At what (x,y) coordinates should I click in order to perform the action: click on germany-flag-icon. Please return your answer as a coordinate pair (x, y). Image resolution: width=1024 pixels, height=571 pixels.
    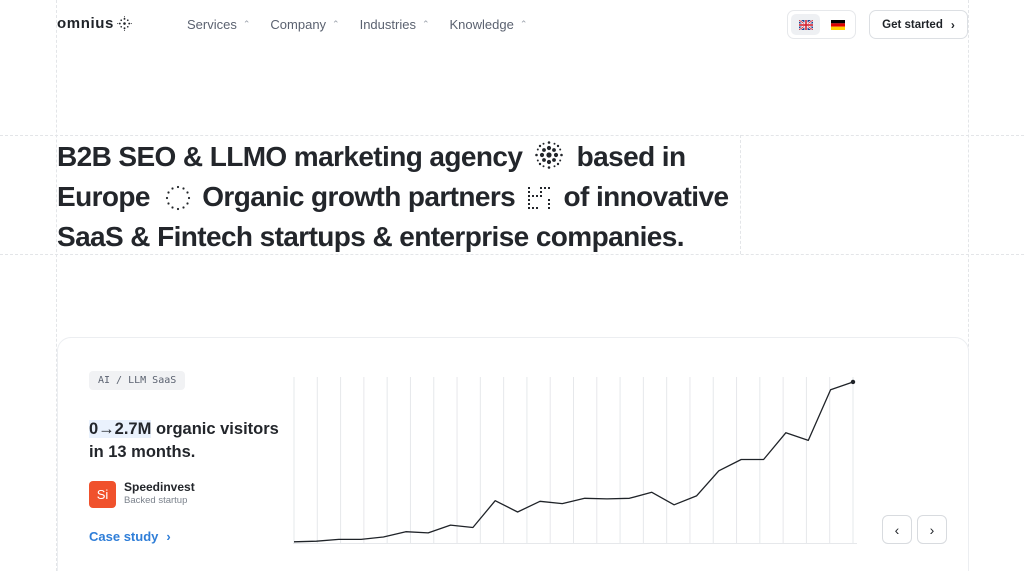
    Looking at the image, I should click on (837, 24).